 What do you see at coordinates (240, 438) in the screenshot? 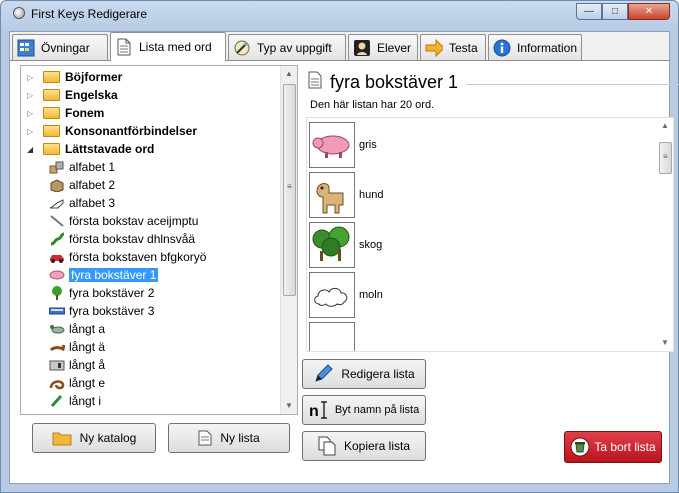
I see `button-label: Ny lista` at bounding box center [240, 438].